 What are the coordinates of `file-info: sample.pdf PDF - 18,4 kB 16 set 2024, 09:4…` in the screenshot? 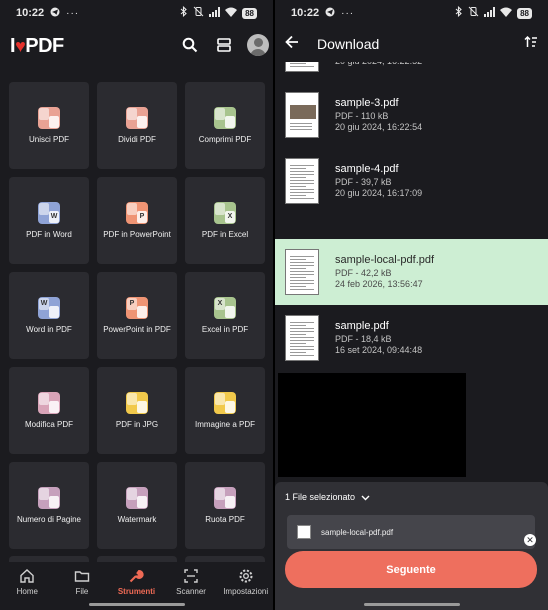 It's located at (378, 338).